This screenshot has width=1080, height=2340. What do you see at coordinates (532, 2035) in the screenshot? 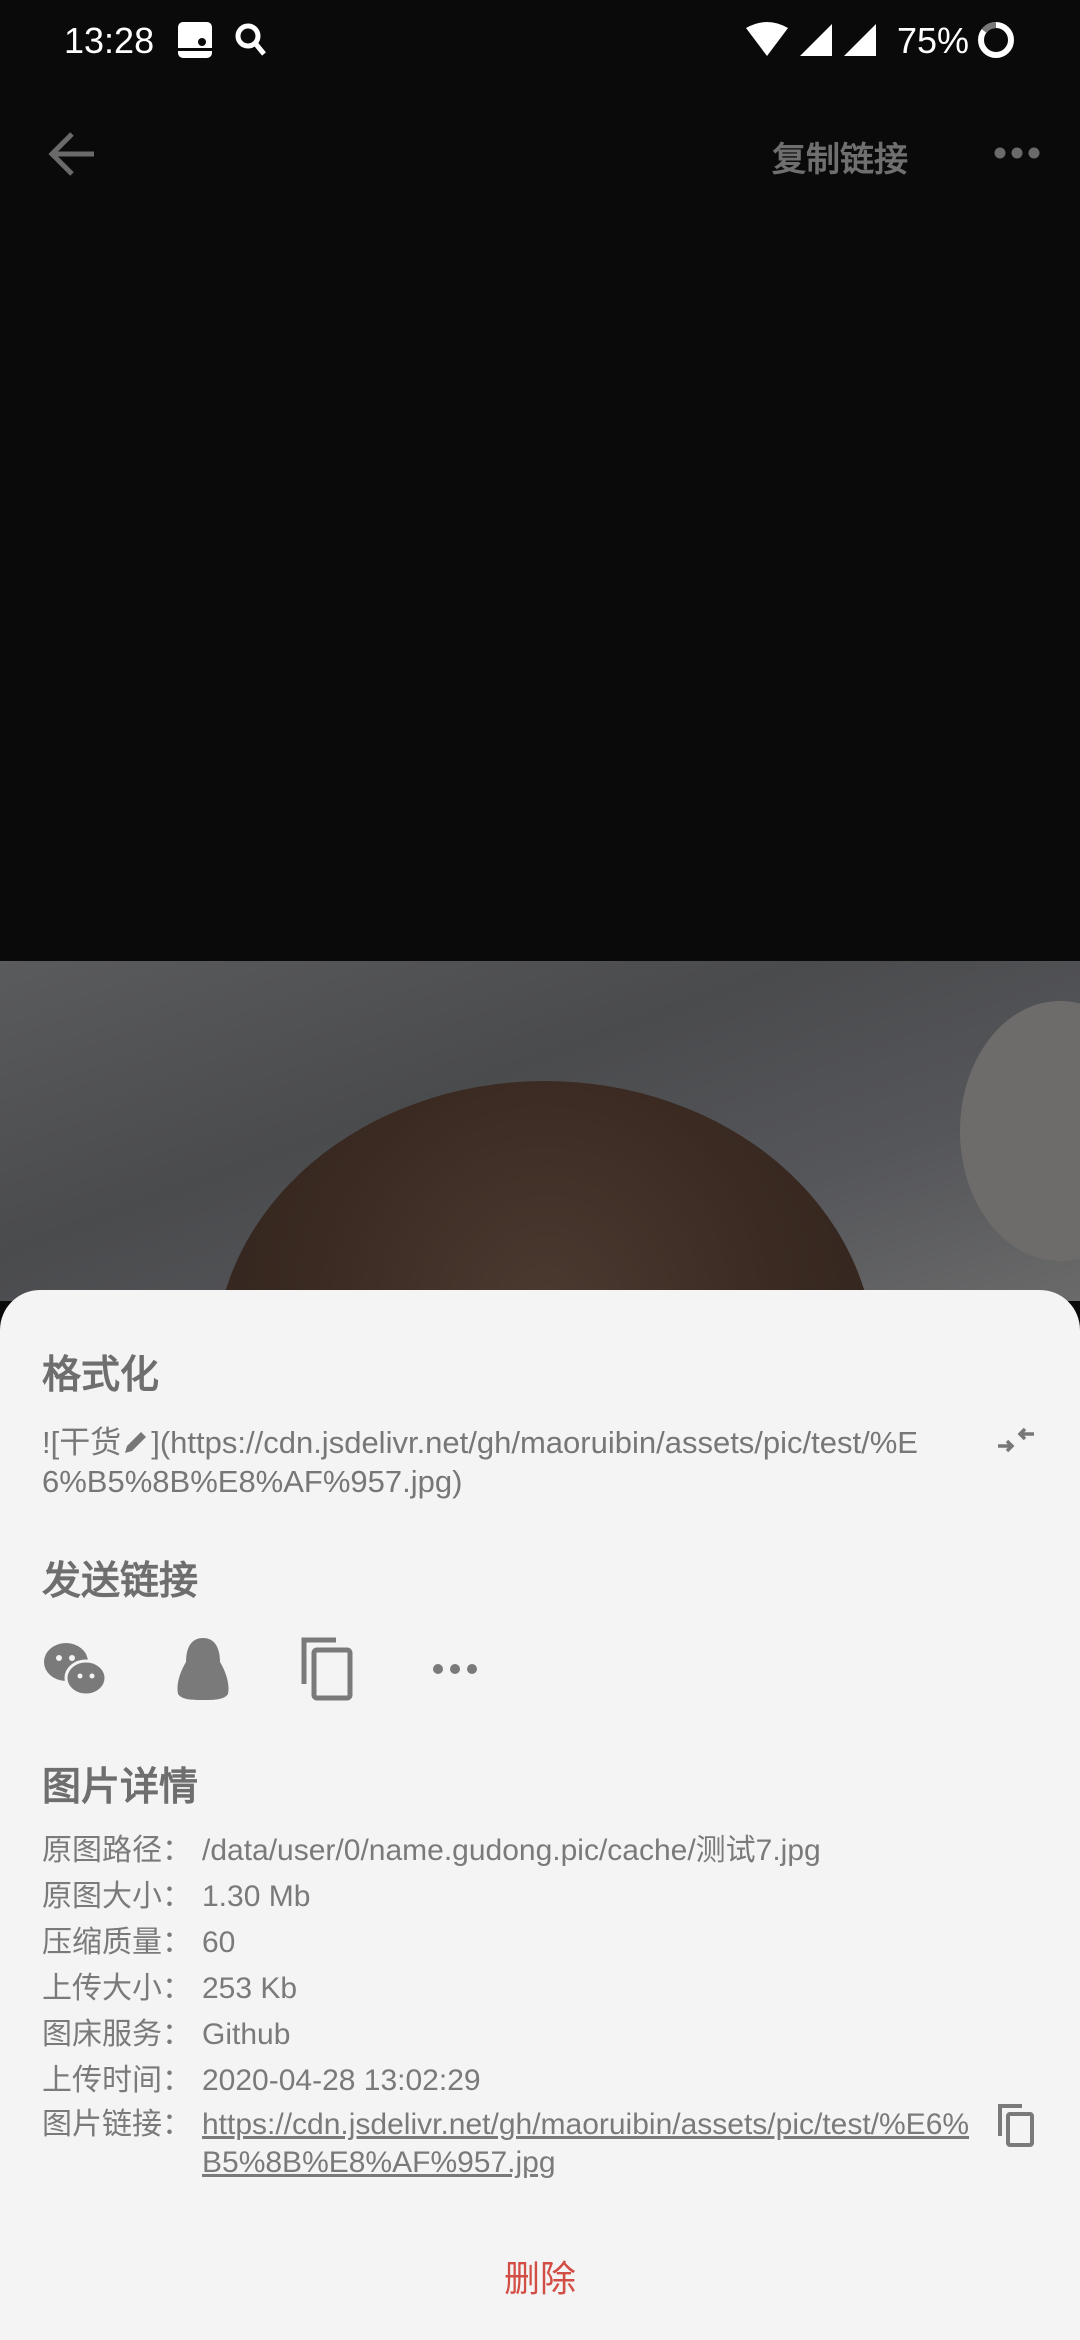
I see `detail-row-service: 图床服务： Github` at bounding box center [532, 2035].